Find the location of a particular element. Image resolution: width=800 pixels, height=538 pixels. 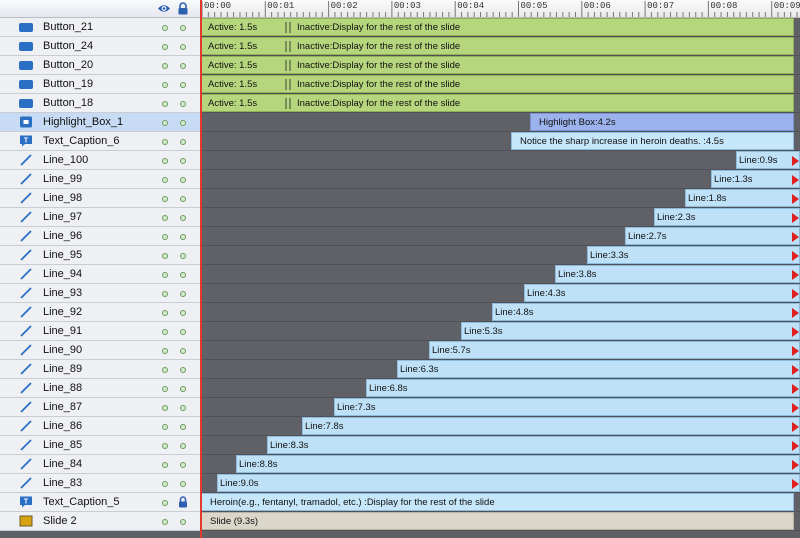

line-bar: Line:2.7s is located at coordinates (712, 236).